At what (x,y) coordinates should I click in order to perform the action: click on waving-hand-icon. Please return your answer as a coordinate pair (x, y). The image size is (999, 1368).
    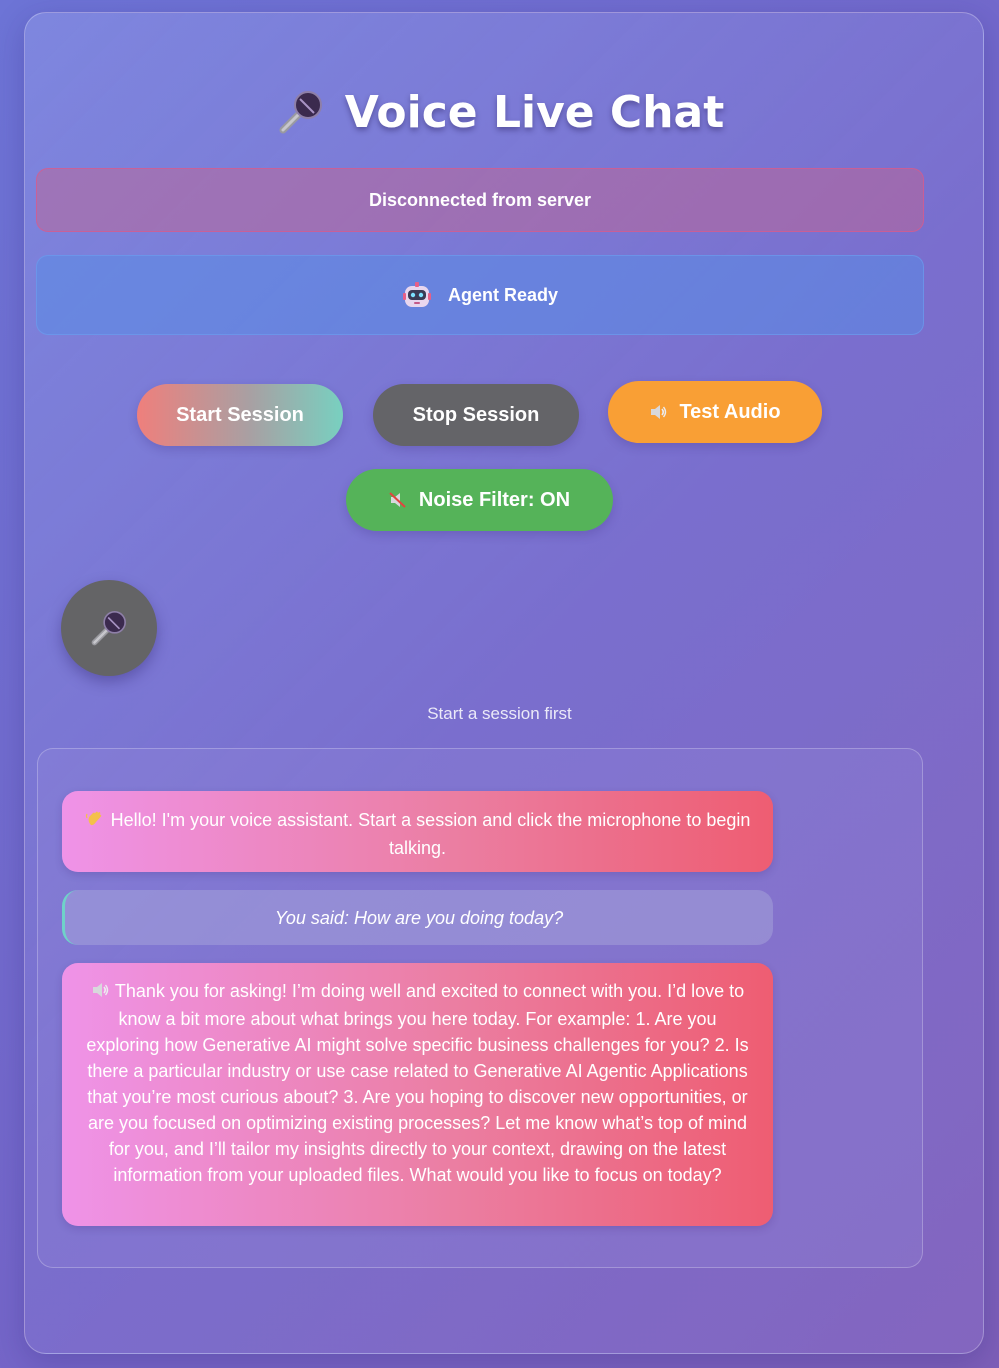
    Looking at the image, I should click on (95, 821).